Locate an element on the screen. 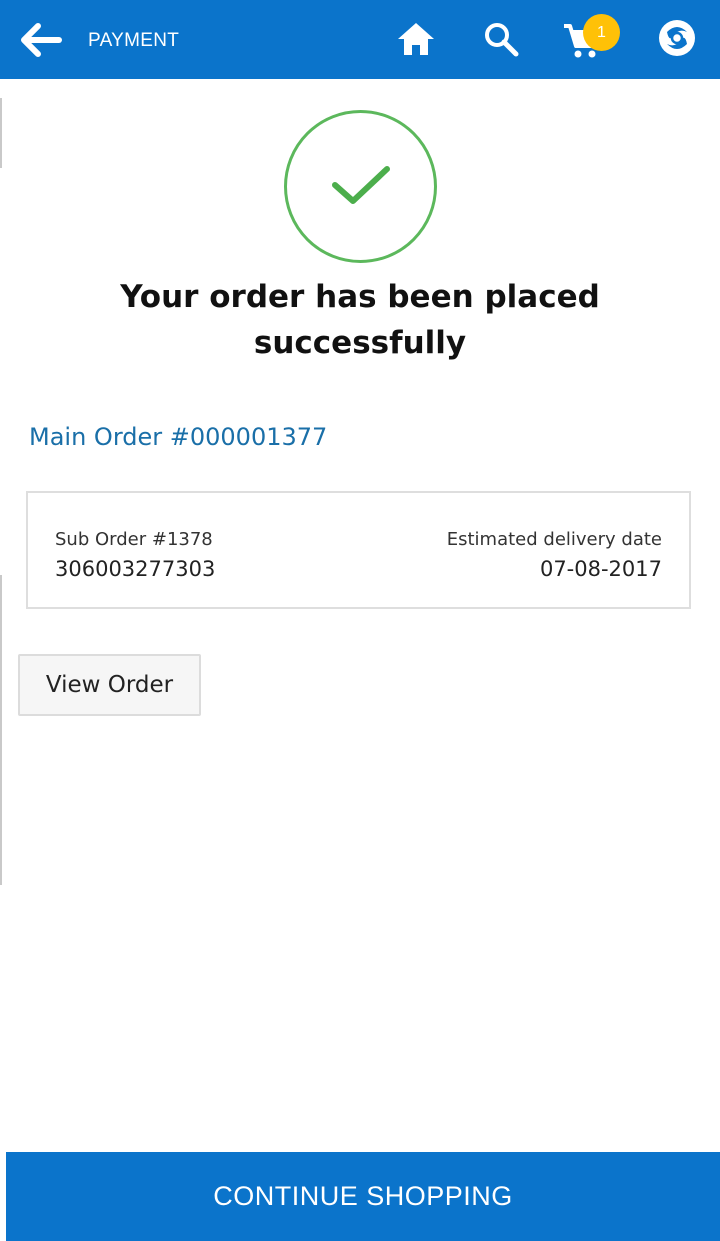 The height and width of the screenshot is (1241, 720). continue-shopping-button: CONTINUE SHOPPING is located at coordinates (363, 1196).